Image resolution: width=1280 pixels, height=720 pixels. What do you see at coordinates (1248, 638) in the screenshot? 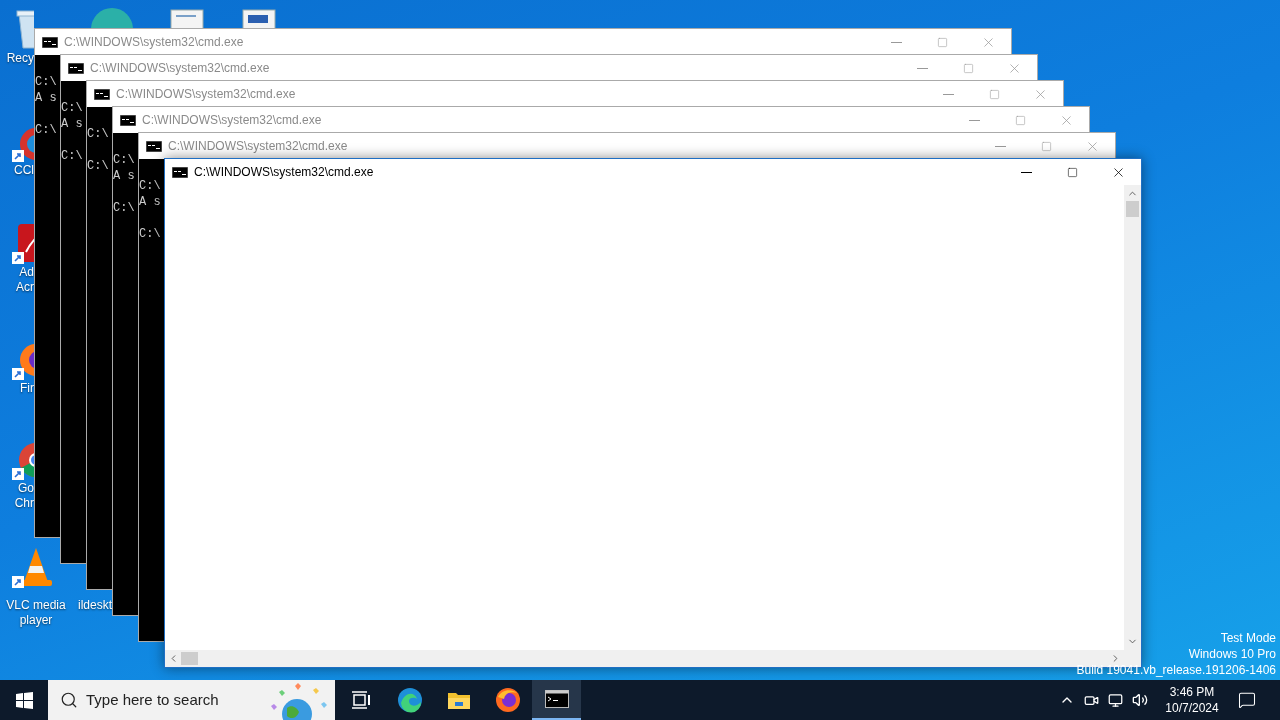
I see `system-info-text: Test Mode` at bounding box center [1248, 638].